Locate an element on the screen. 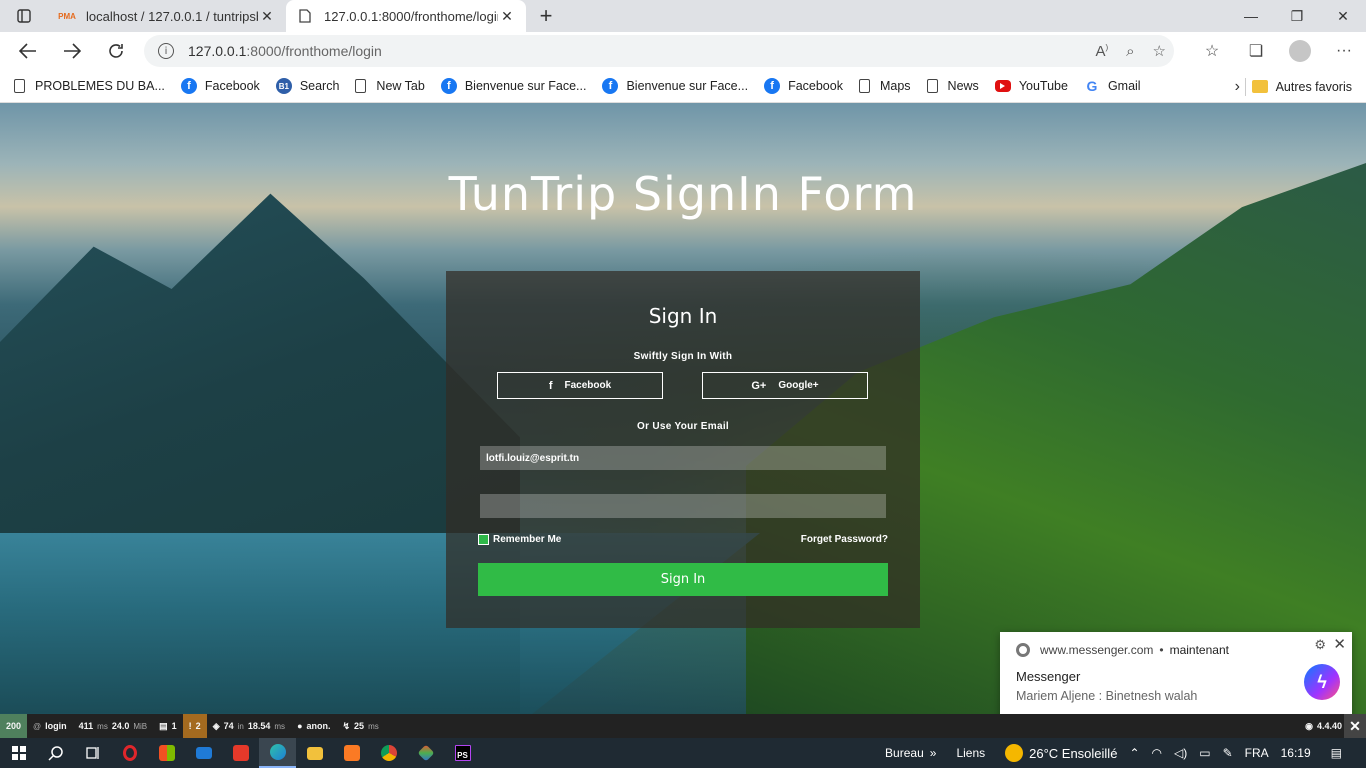  site-info-icon: i is located at coordinates (166, 51).